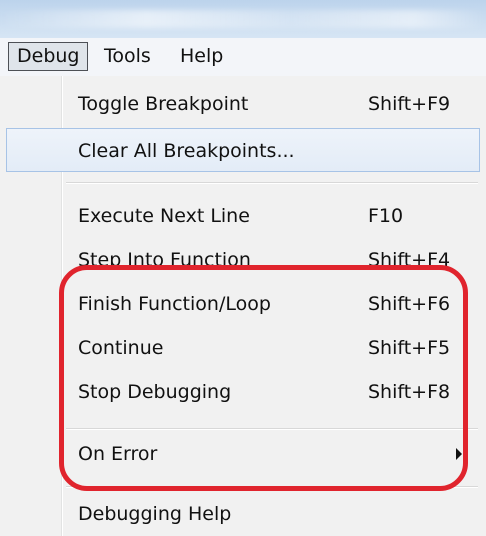  I want to click on menu-item-label: Step Into Function, so click(164, 260).